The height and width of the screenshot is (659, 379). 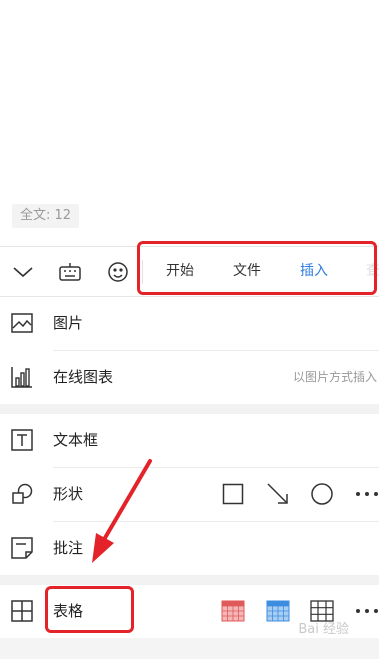 What do you see at coordinates (322, 494) in the screenshot?
I see `circle-shape-icon` at bounding box center [322, 494].